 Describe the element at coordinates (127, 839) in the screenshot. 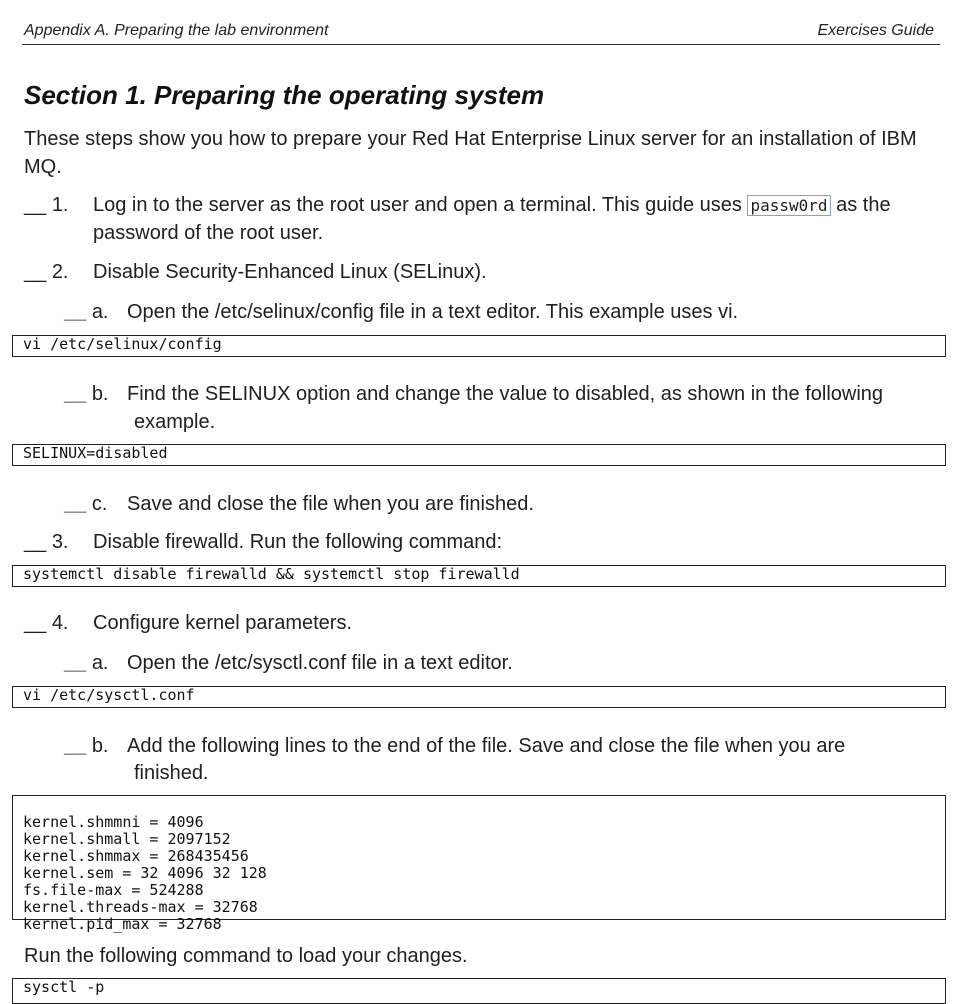

I see `kernel-param-line: kernel.shmall = 2097152` at that location.